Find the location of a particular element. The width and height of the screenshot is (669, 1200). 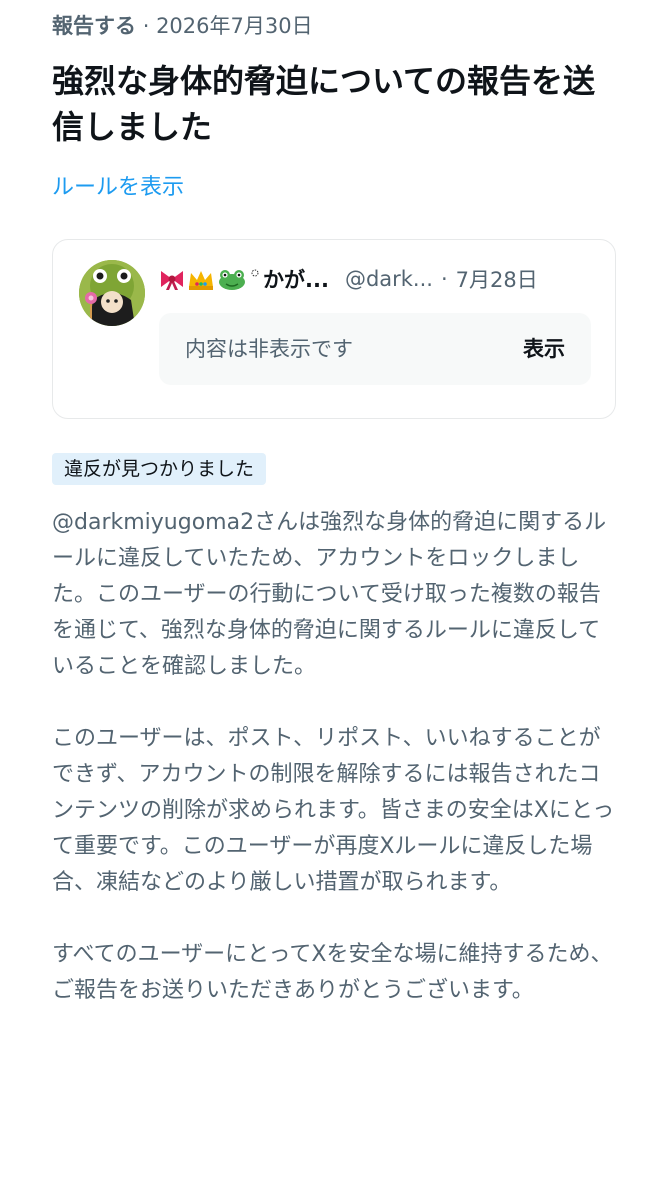

reported-post-header: かが... @dark... · 7月28日 is located at coordinates (348, 279).